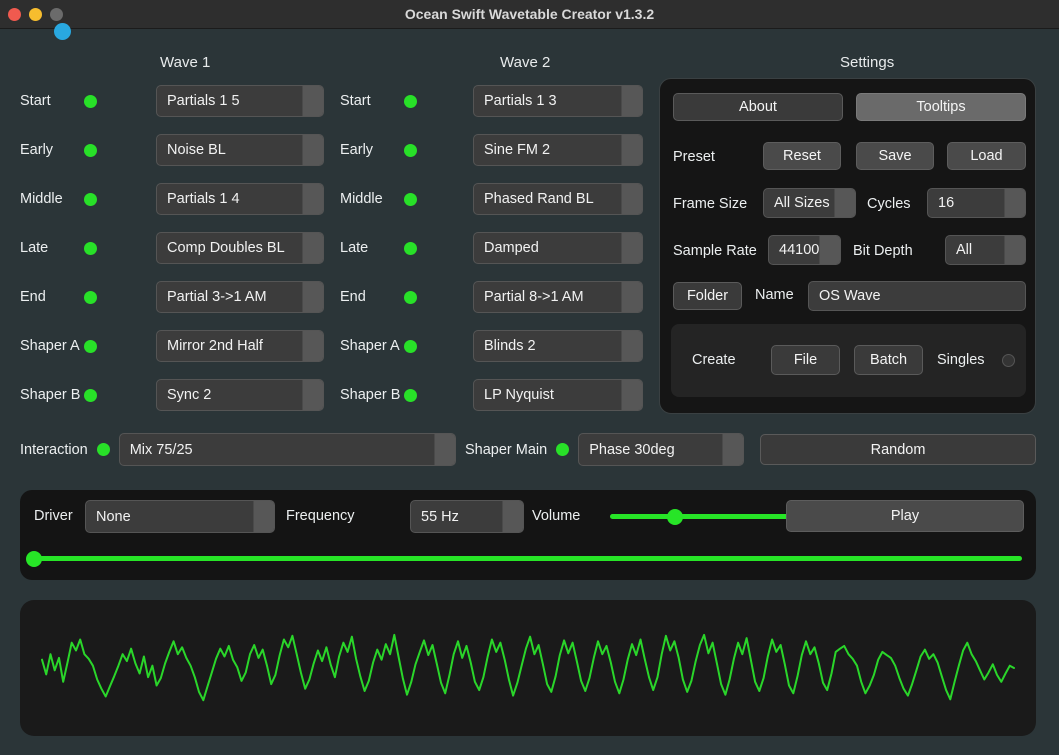 This screenshot has width=1059, height=755. Describe the element at coordinates (714, 360) in the screenshot. I see `create-label: Create` at that location.